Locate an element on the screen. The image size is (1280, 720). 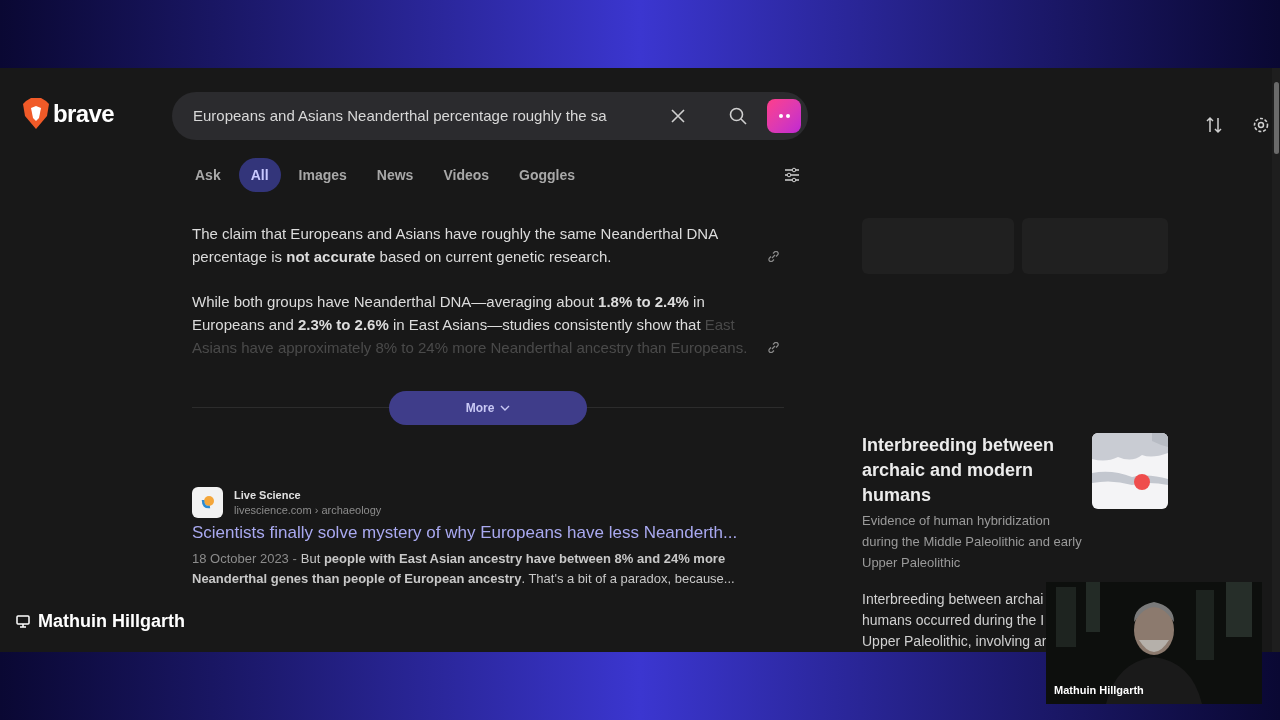
site-favicon is located at coordinates (207, 502).